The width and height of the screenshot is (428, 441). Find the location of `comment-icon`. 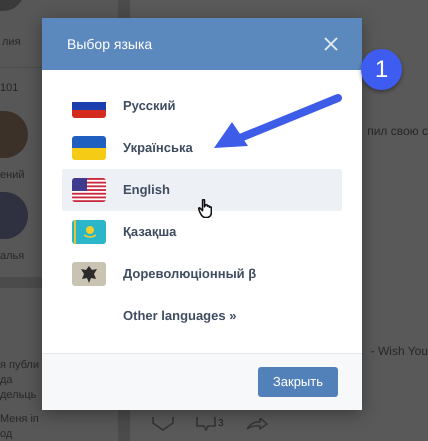

comment-icon is located at coordinates (206, 424).